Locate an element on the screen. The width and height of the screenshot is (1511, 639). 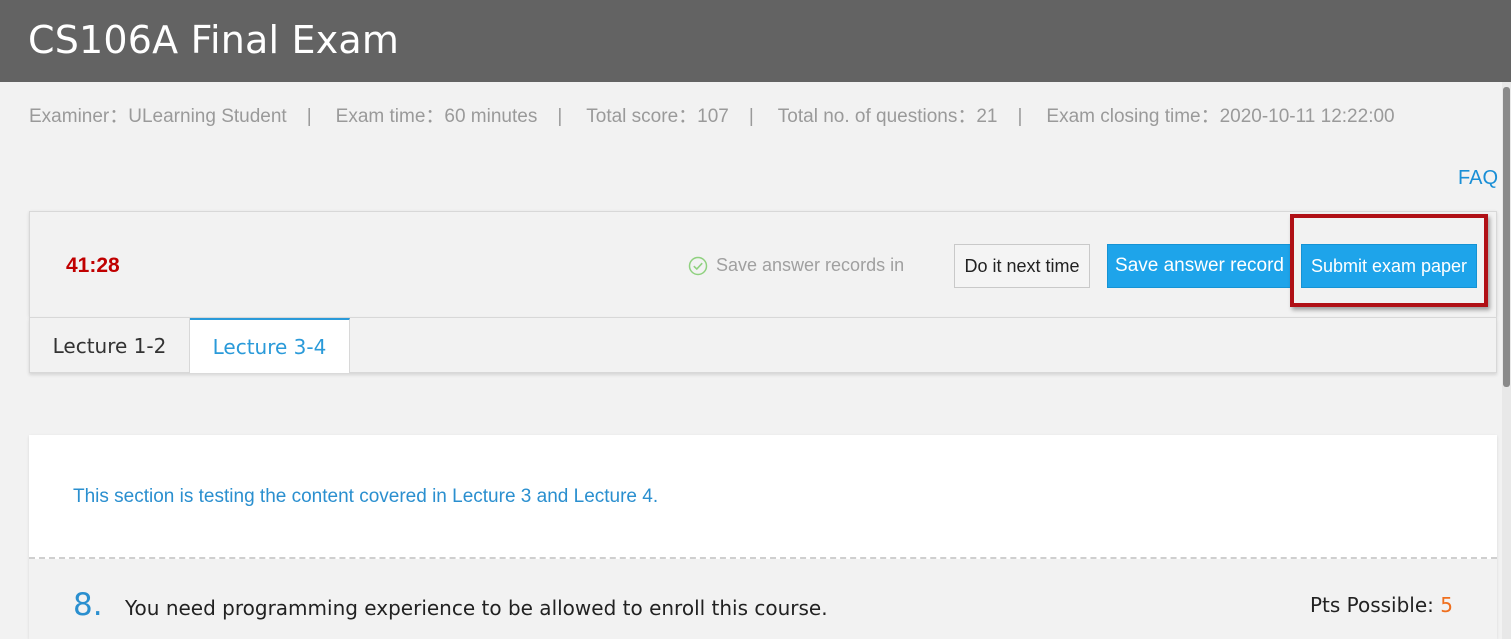
countdown-timer: 41:28 is located at coordinates (93, 265).